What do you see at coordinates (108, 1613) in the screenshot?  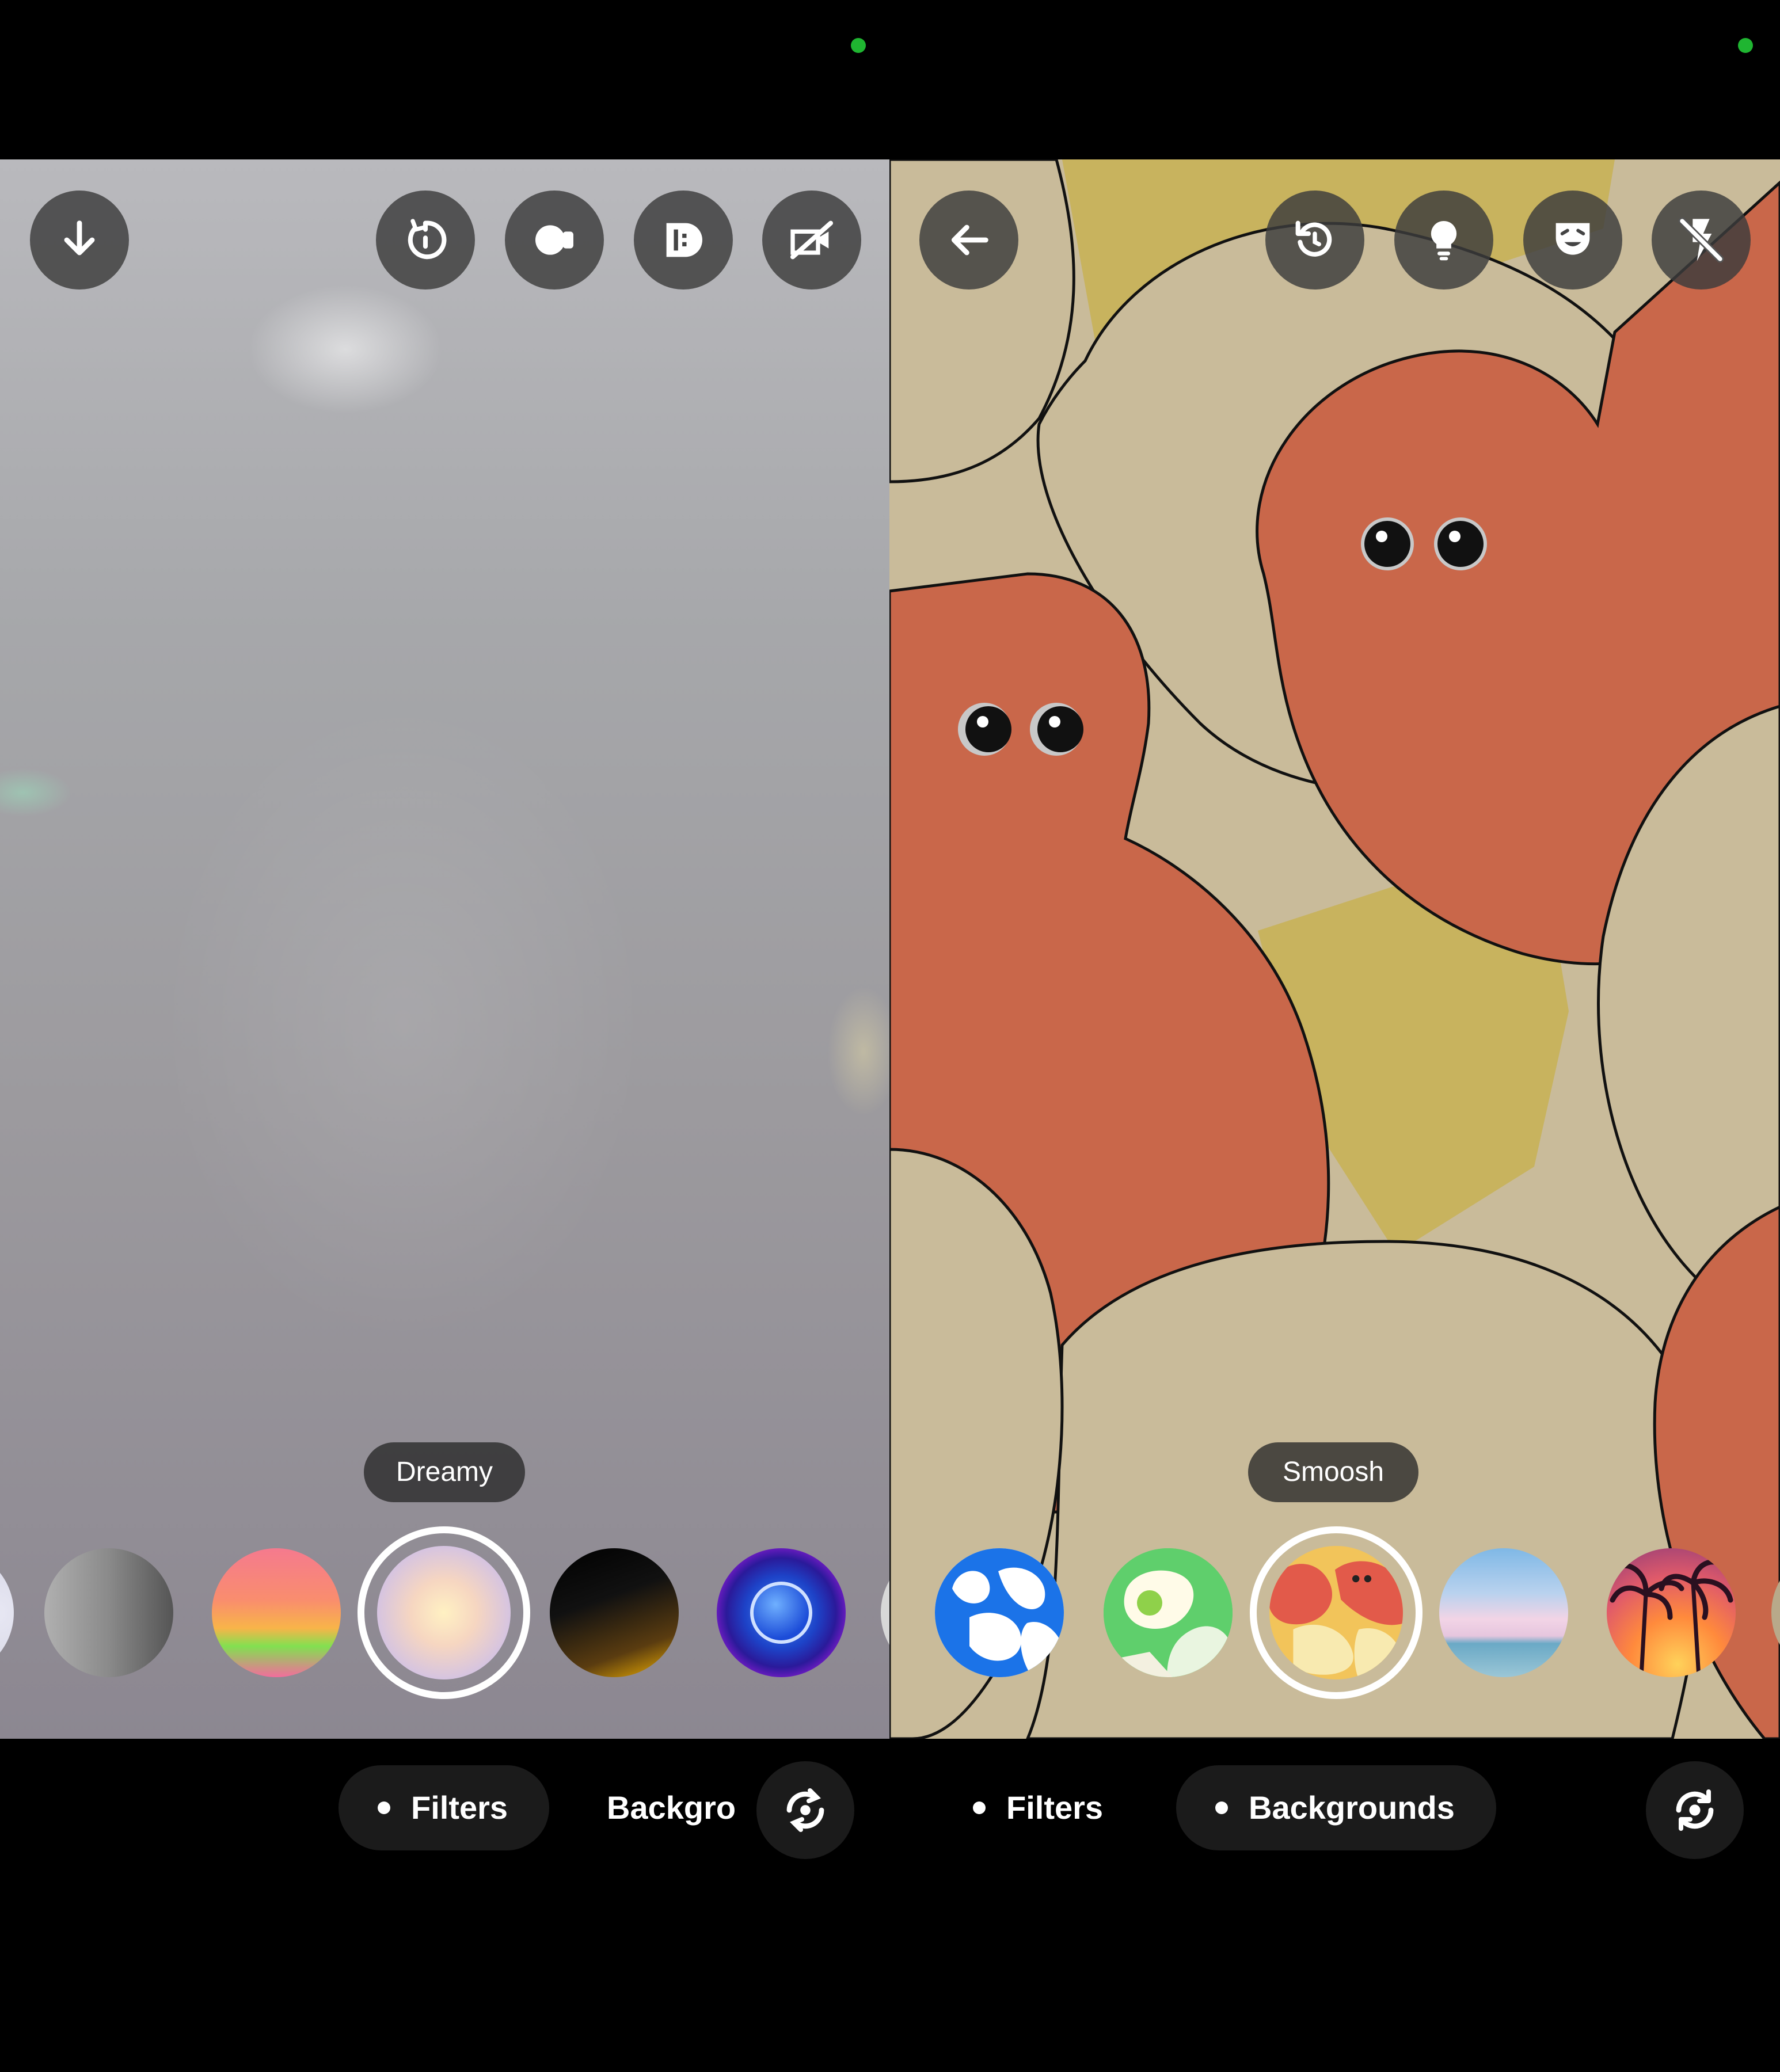 I see `filter-thumb-gray` at bounding box center [108, 1613].